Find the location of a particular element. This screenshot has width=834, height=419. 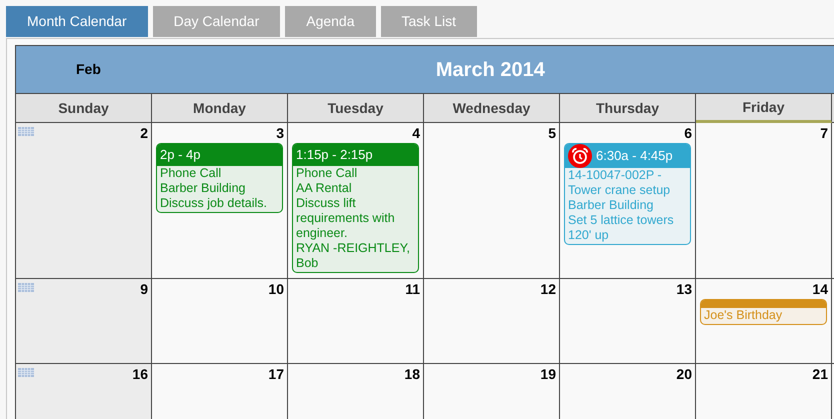

day-number: 7 is located at coordinates (824, 133).